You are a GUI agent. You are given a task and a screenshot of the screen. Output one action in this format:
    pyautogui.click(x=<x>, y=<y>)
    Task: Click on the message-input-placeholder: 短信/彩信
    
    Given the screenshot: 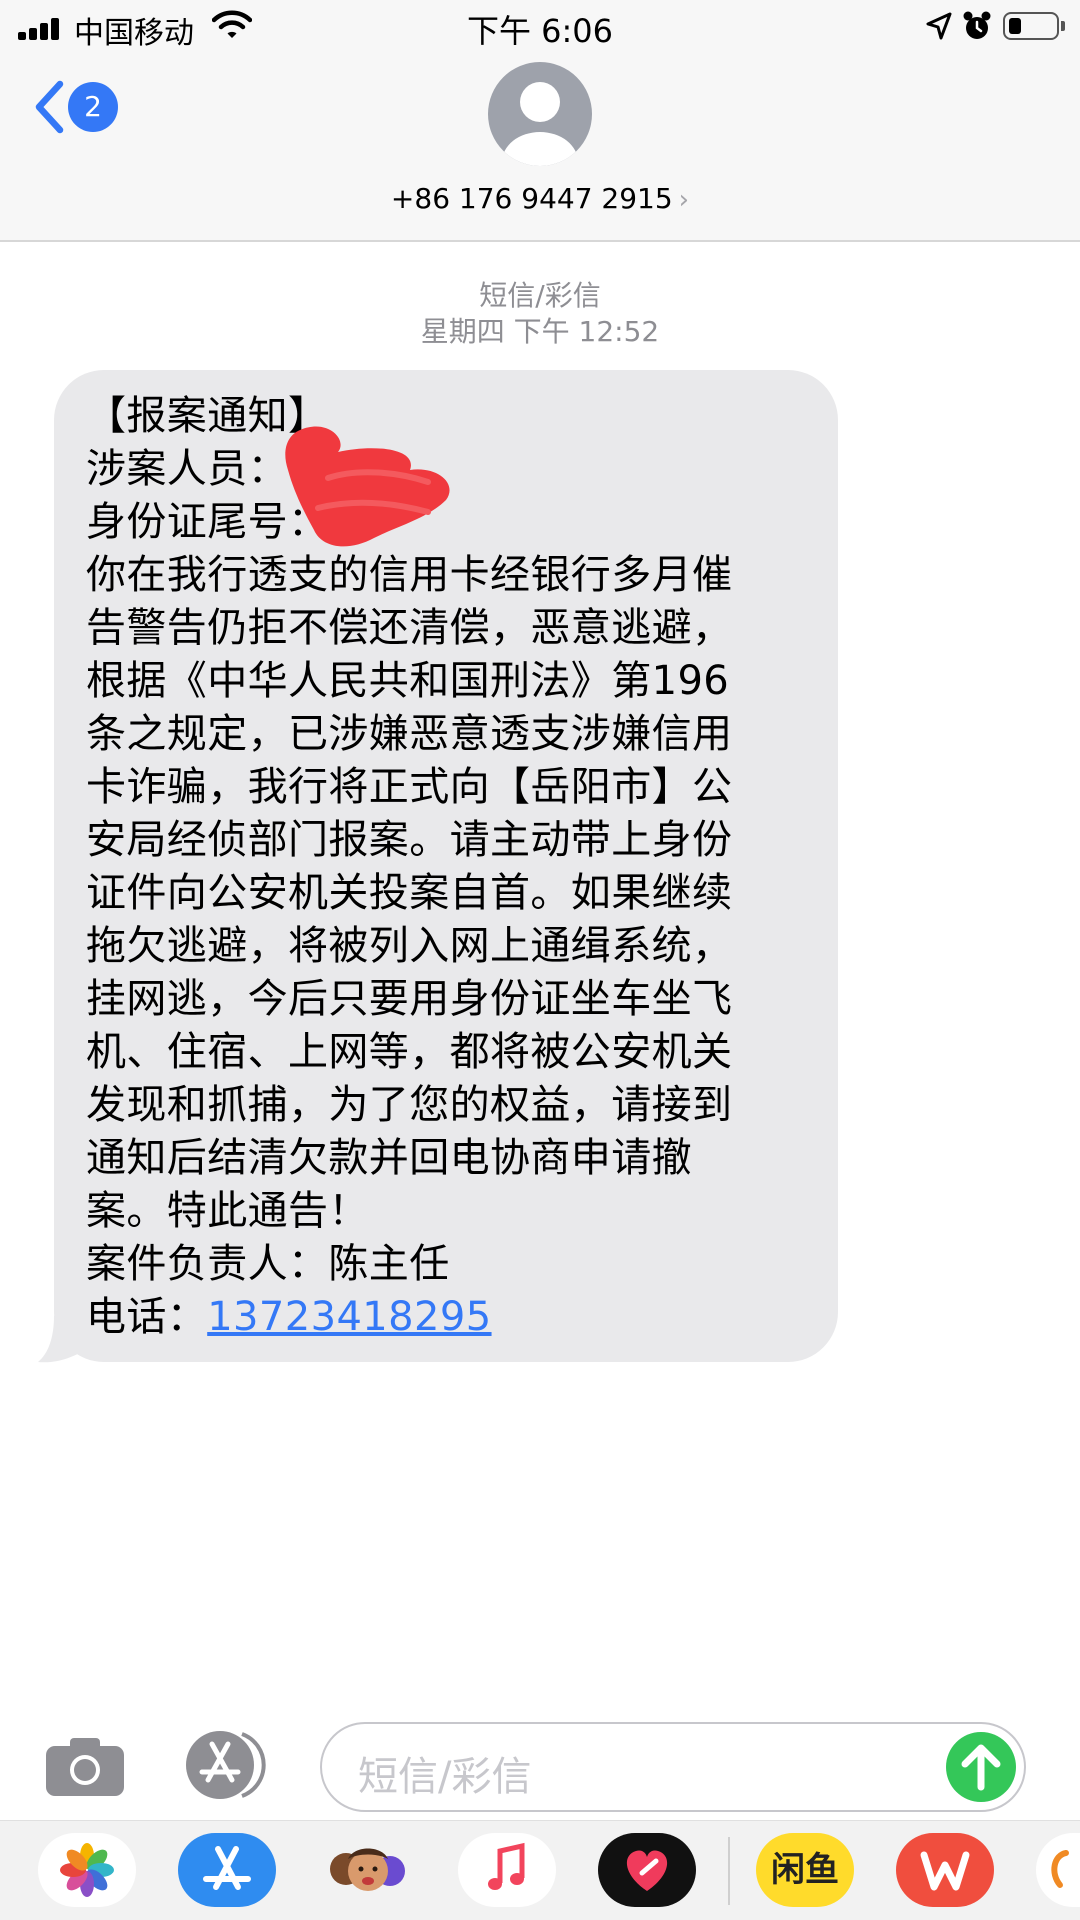 What is the action you would take?
    pyautogui.click(x=445, y=1777)
    